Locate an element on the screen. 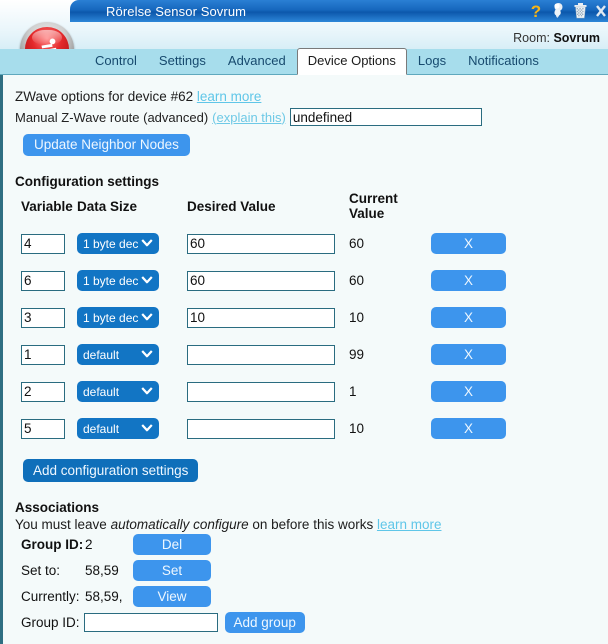 This screenshot has height=644, width=608. explain-this-link: (explain this) is located at coordinates (249, 117).